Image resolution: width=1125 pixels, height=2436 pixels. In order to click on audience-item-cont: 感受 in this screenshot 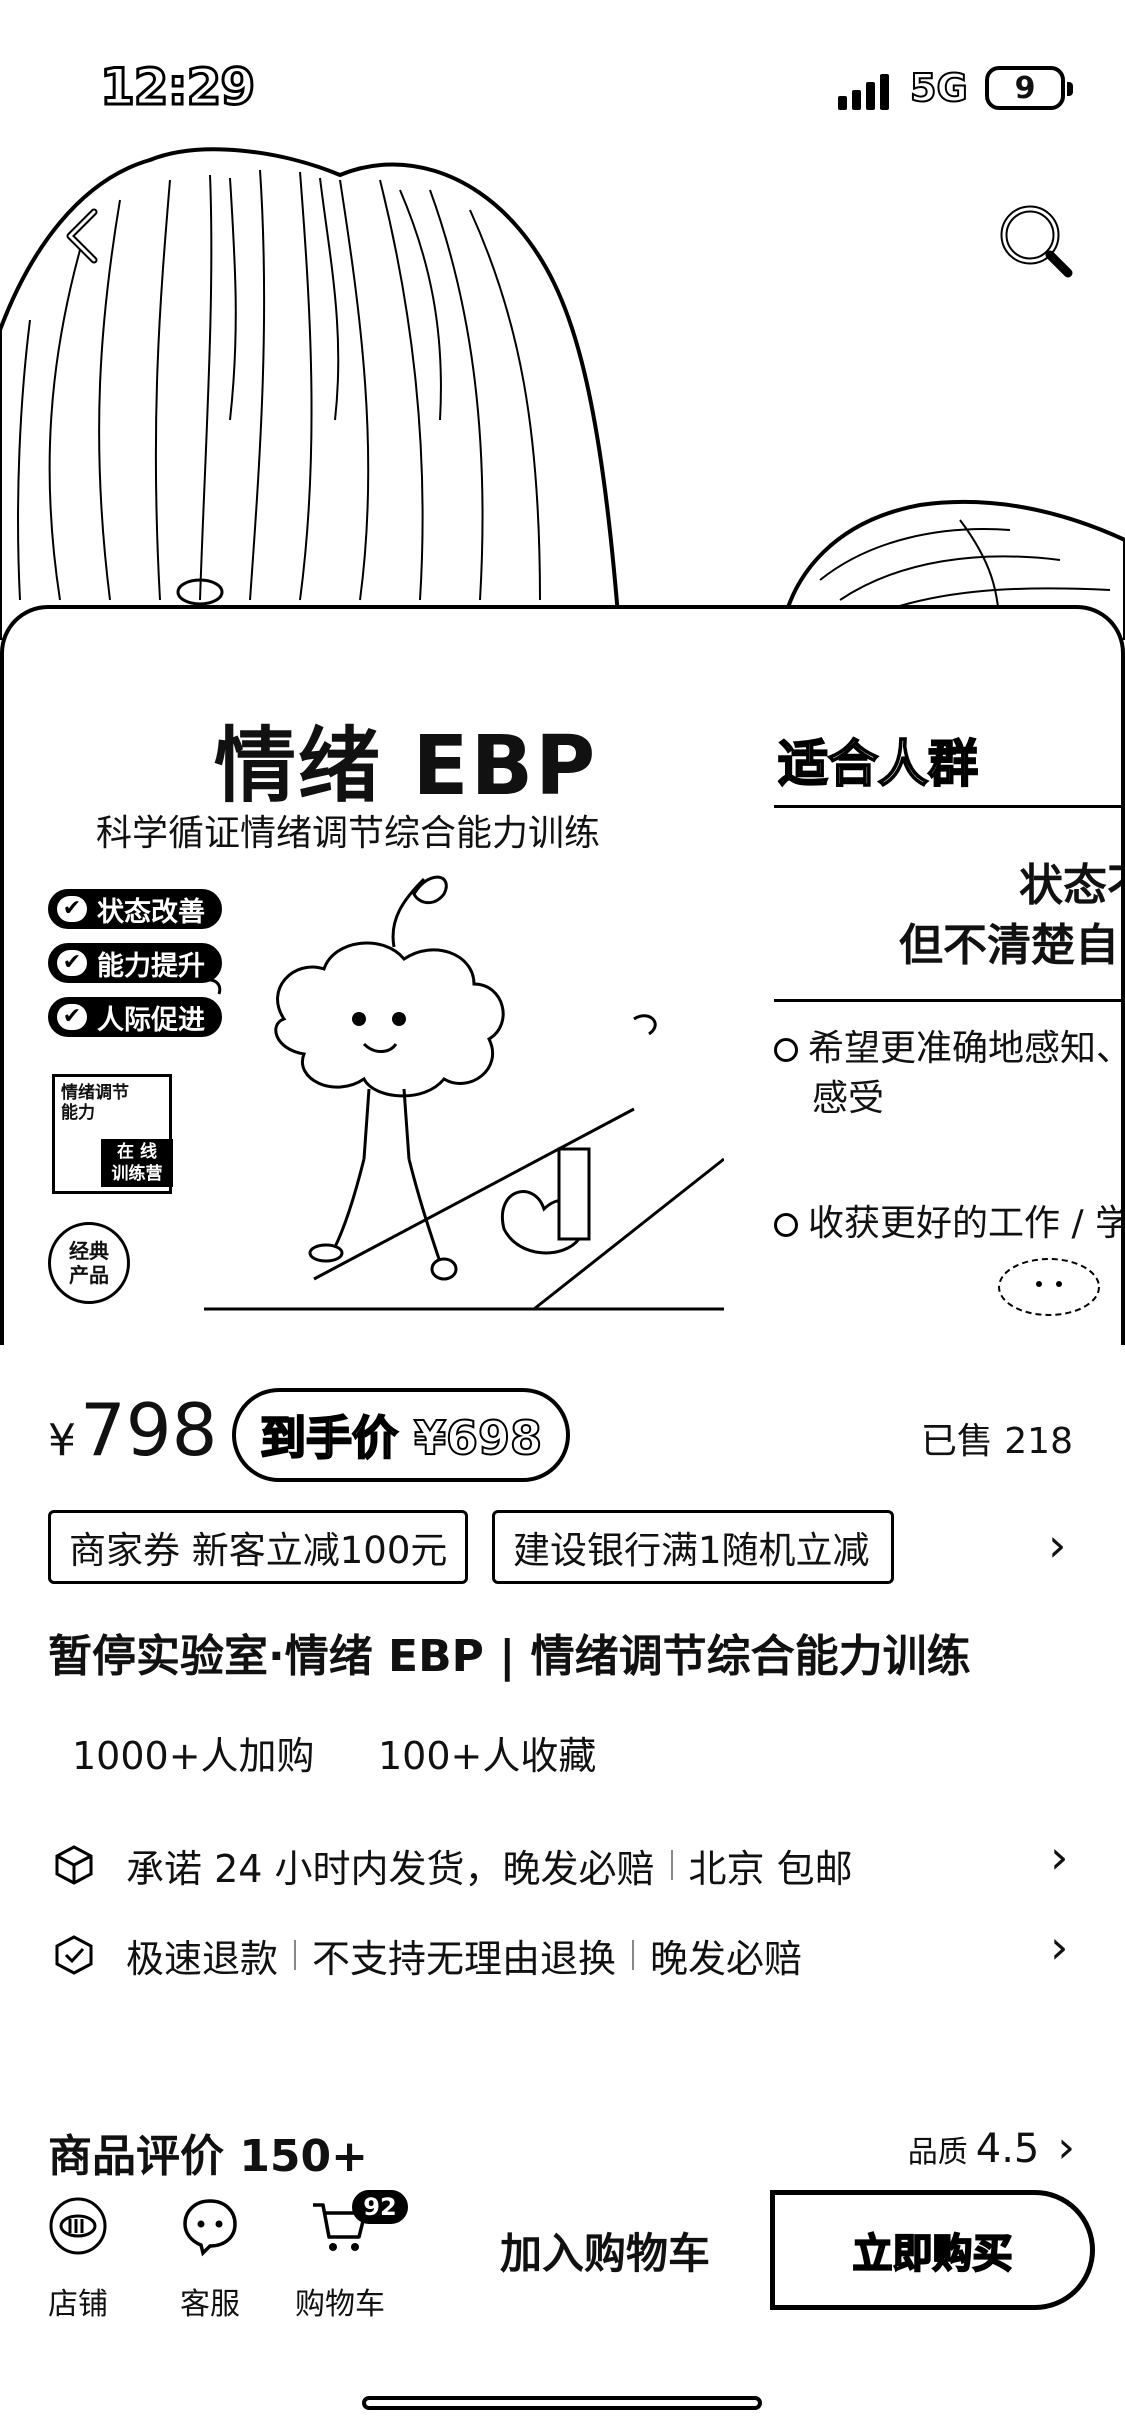, I will do `click(848, 1098)`.